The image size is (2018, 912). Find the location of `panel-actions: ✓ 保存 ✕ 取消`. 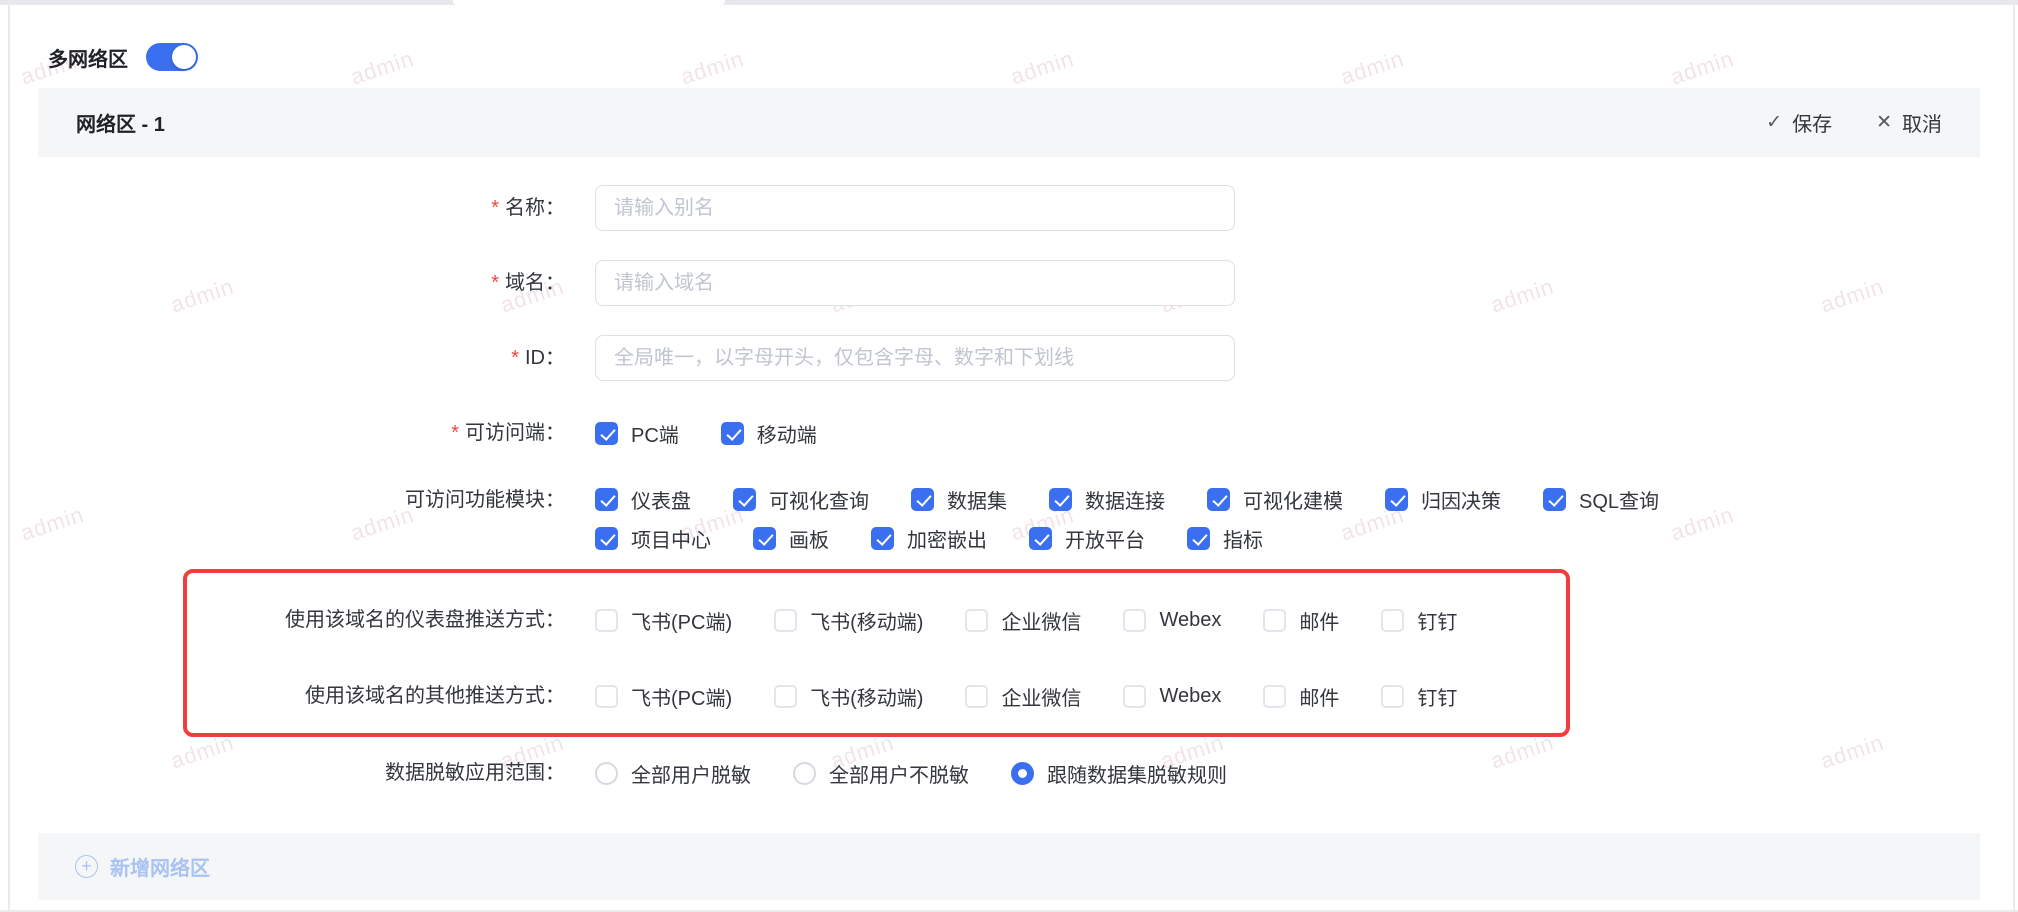

panel-actions: ✓ 保存 ✕ 取消 is located at coordinates (1854, 122).